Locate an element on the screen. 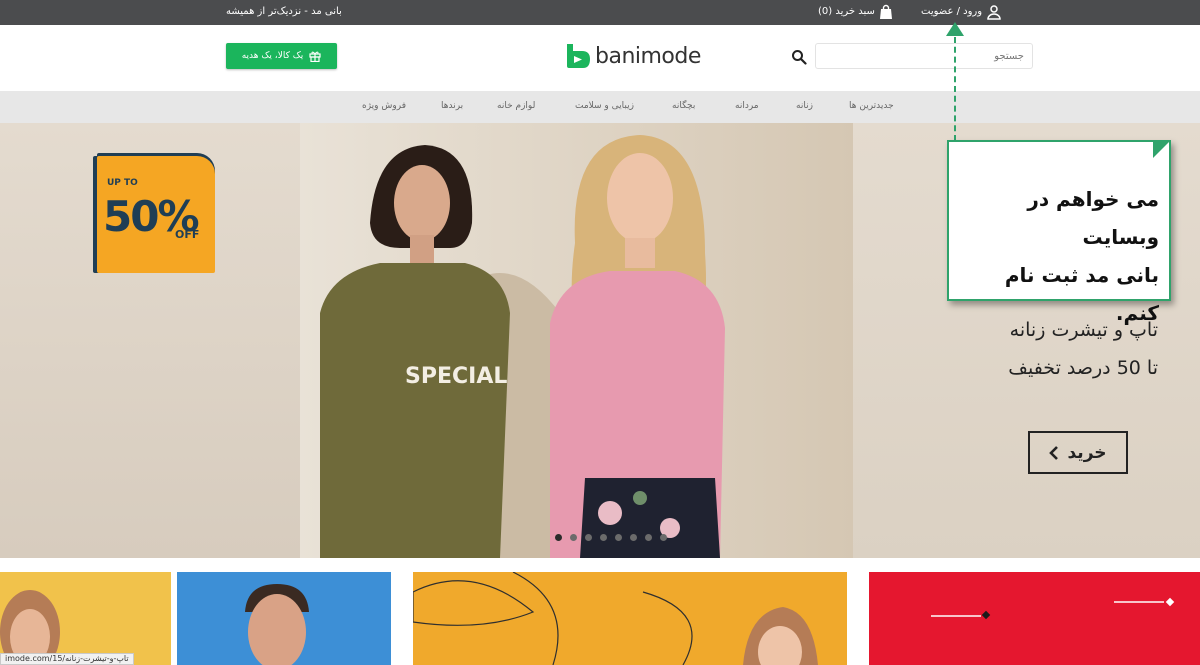  login-register-link: ورود / عضویت is located at coordinates (951, 11).